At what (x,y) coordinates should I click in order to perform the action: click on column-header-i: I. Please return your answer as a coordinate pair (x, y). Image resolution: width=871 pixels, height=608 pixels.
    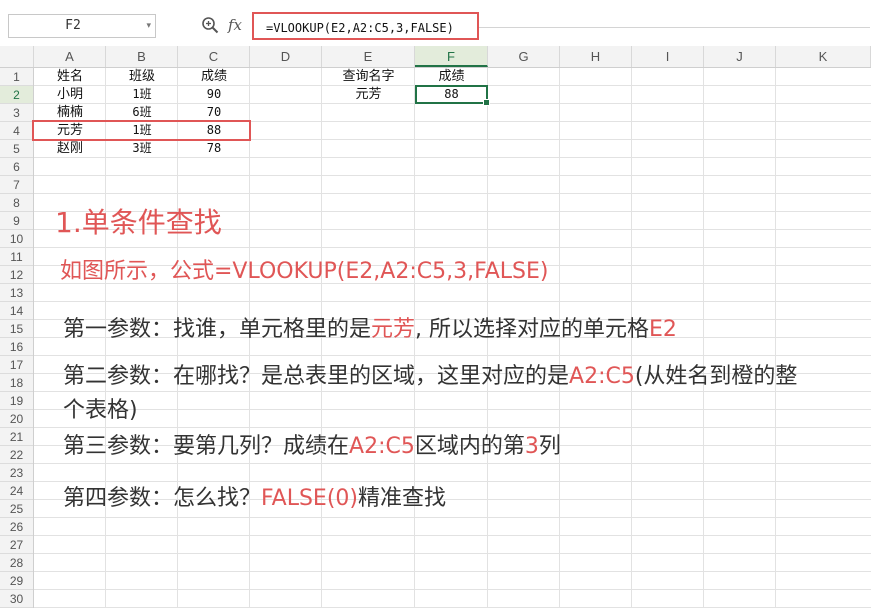
    Looking at the image, I should click on (668, 56).